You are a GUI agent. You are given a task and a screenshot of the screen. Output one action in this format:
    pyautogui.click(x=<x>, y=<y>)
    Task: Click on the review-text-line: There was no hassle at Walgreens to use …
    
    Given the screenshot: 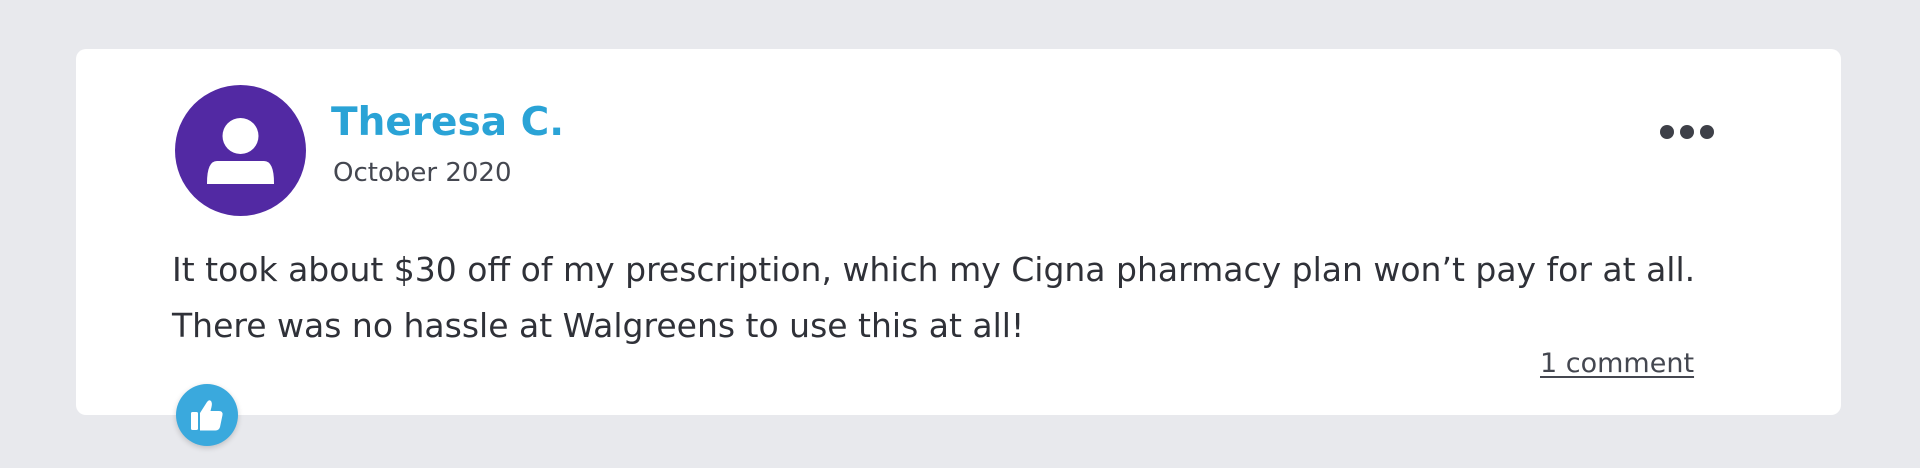 What is the action you would take?
    pyautogui.click(x=598, y=325)
    